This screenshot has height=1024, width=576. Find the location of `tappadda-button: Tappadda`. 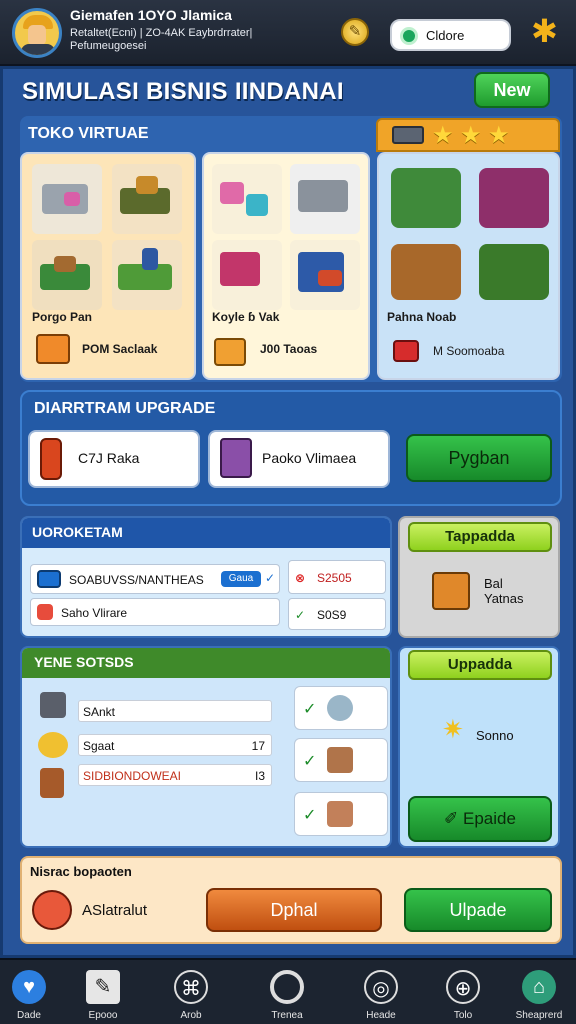

tappadda-button: Tappadda is located at coordinates (480, 537).